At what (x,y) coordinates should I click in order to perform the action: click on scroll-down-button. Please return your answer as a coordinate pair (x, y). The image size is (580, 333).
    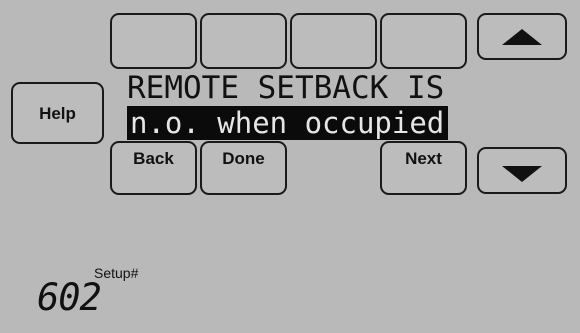
    Looking at the image, I should click on (522, 170).